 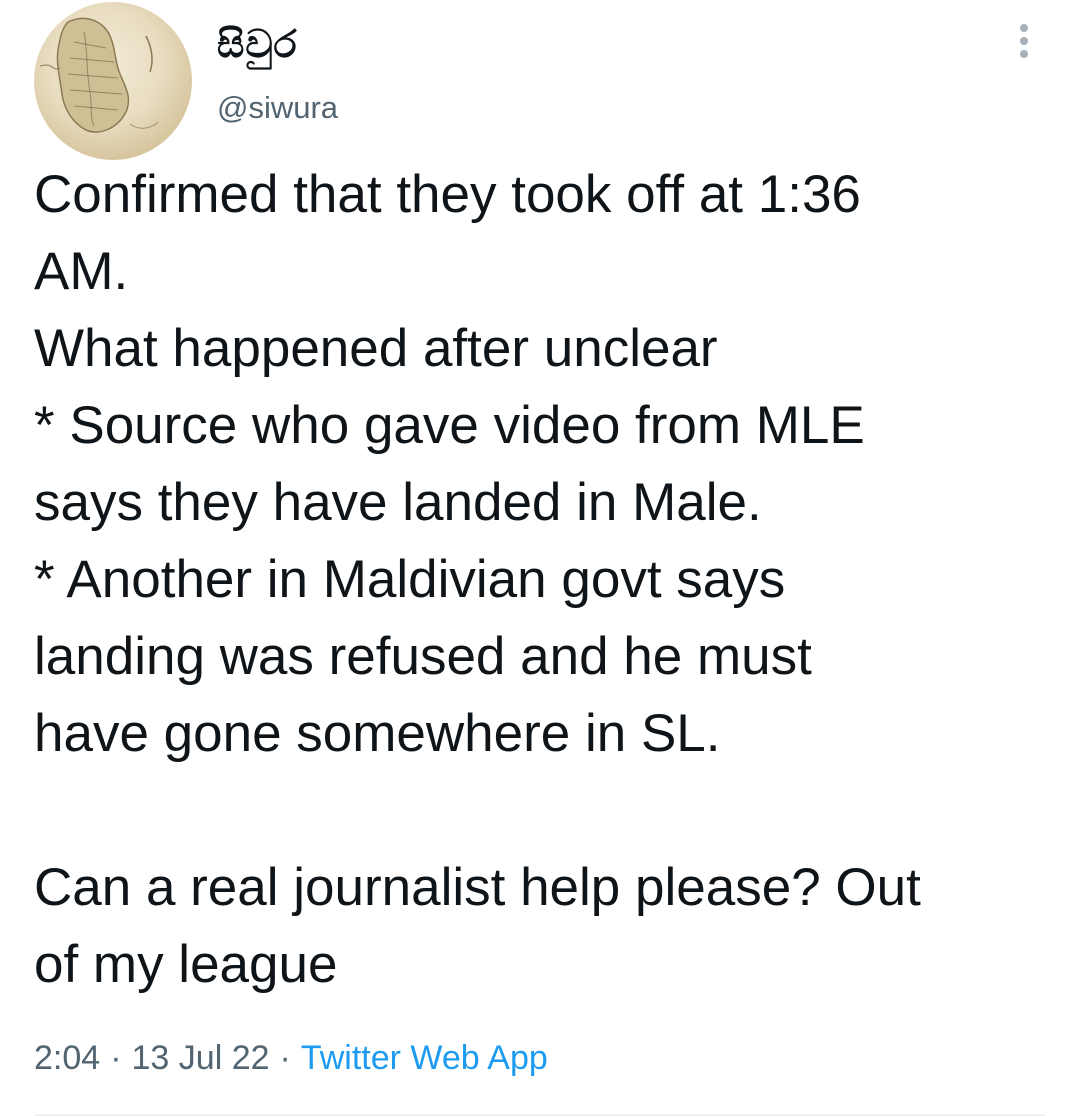 What do you see at coordinates (277, 44) in the screenshot?
I see `display-name: සිවුර` at bounding box center [277, 44].